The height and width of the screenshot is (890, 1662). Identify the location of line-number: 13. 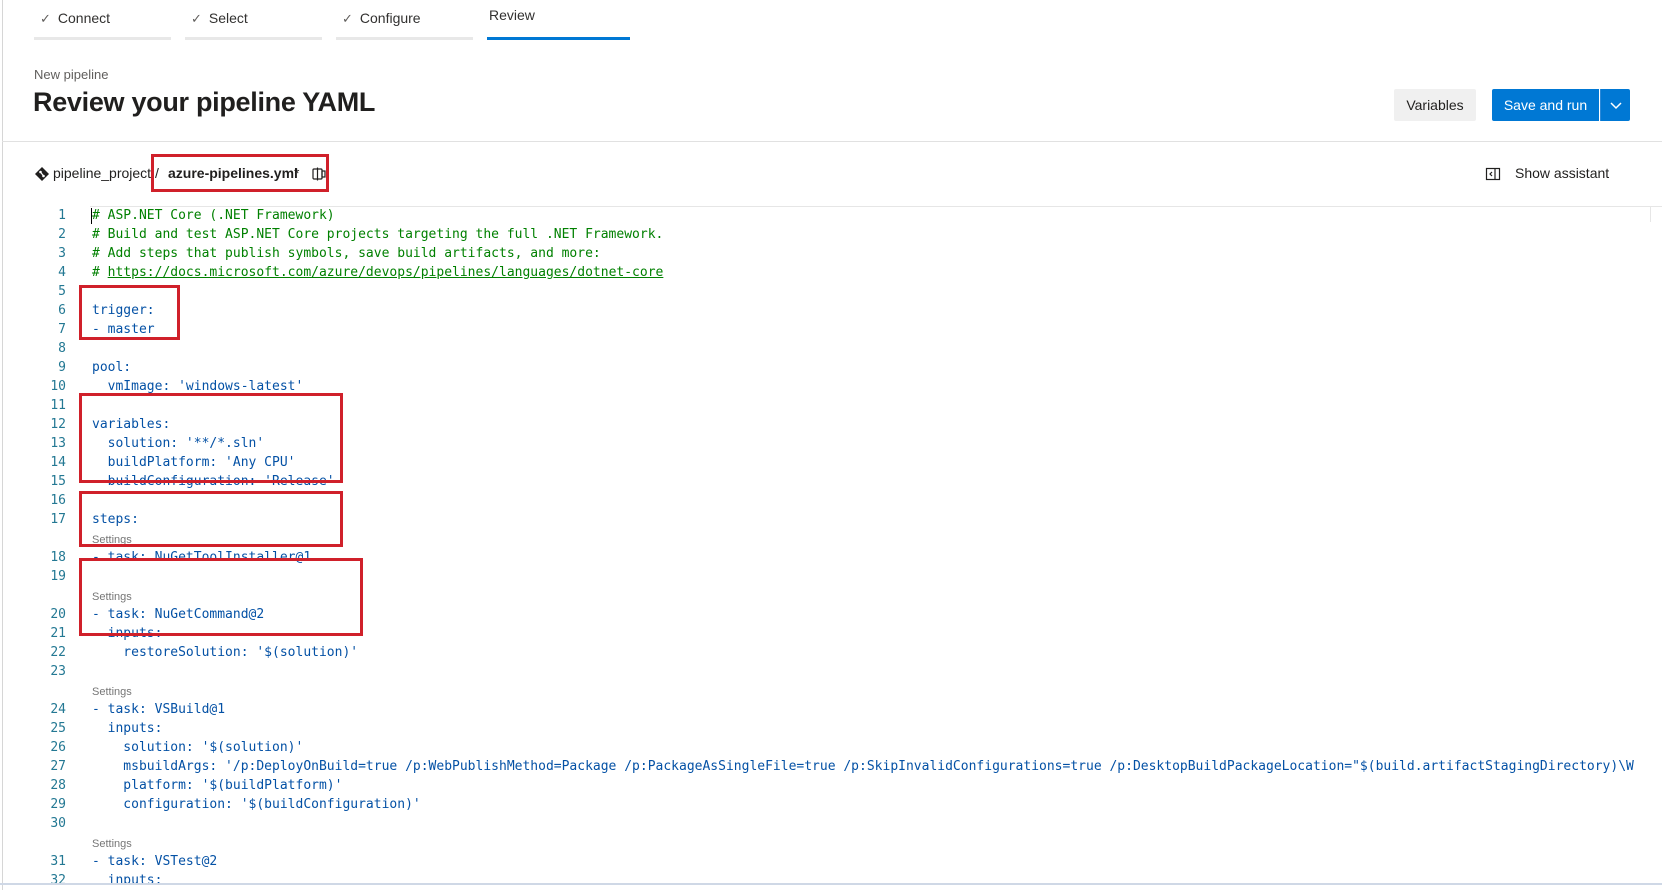
(58, 443).